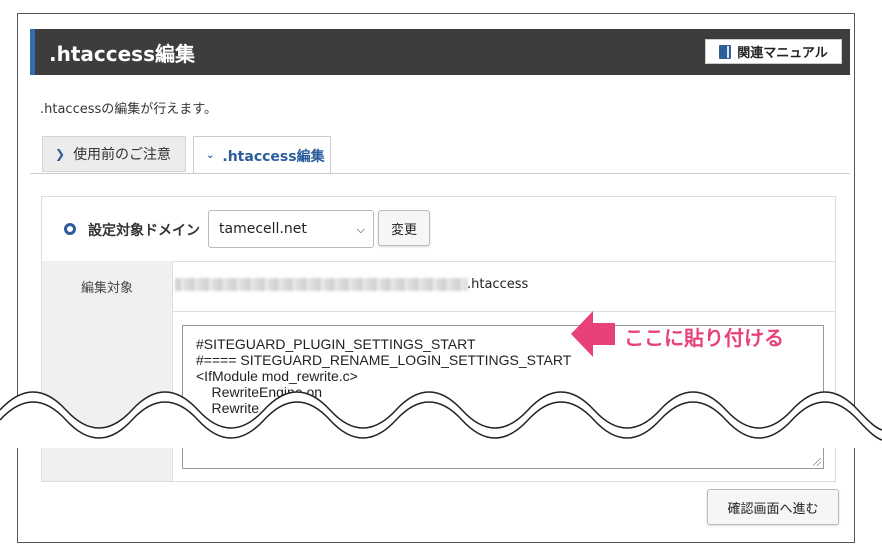  I want to click on tab-usage-notice-label: 使用前のご注意, so click(122, 155).